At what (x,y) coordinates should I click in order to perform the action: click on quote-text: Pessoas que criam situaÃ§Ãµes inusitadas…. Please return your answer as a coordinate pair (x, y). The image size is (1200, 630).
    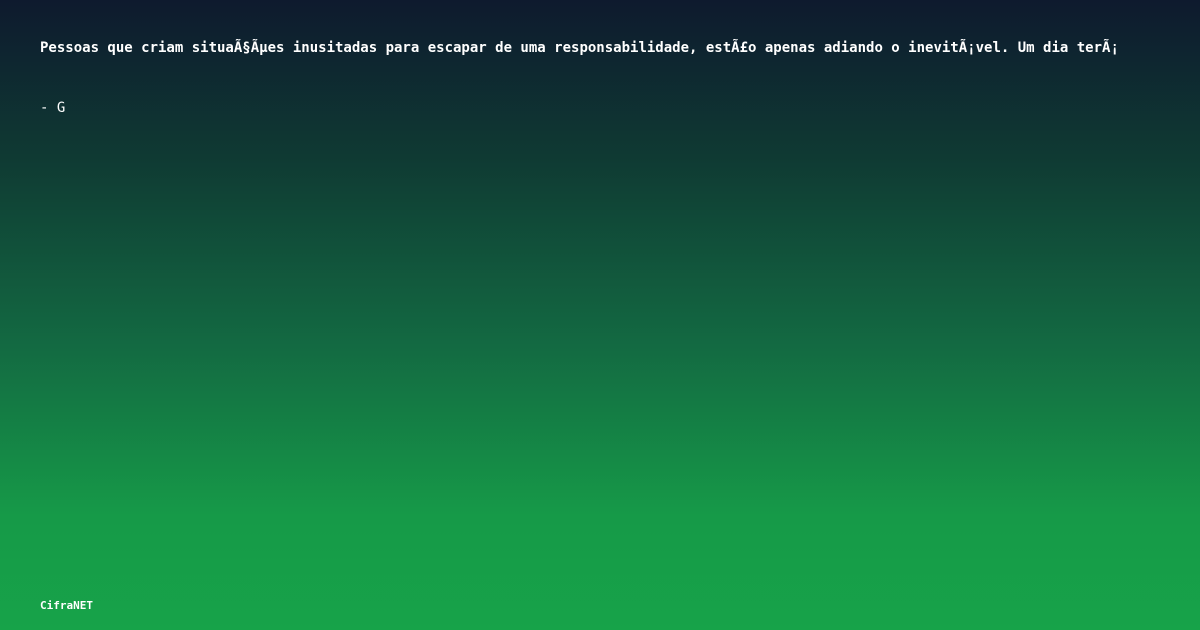
    Looking at the image, I should click on (579, 48).